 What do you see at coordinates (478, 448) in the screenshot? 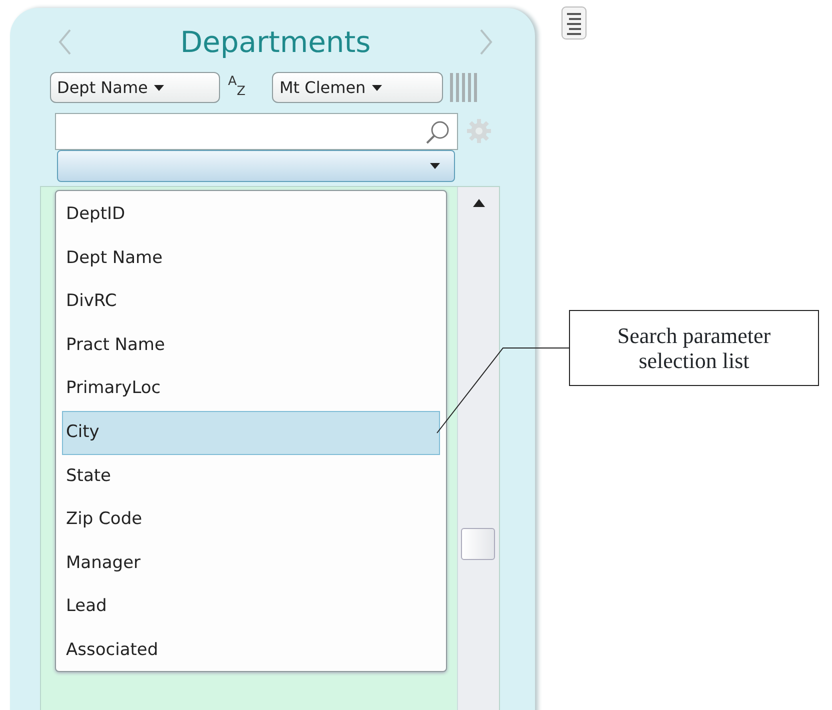
I see `scrollbar` at bounding box center [478, 448].